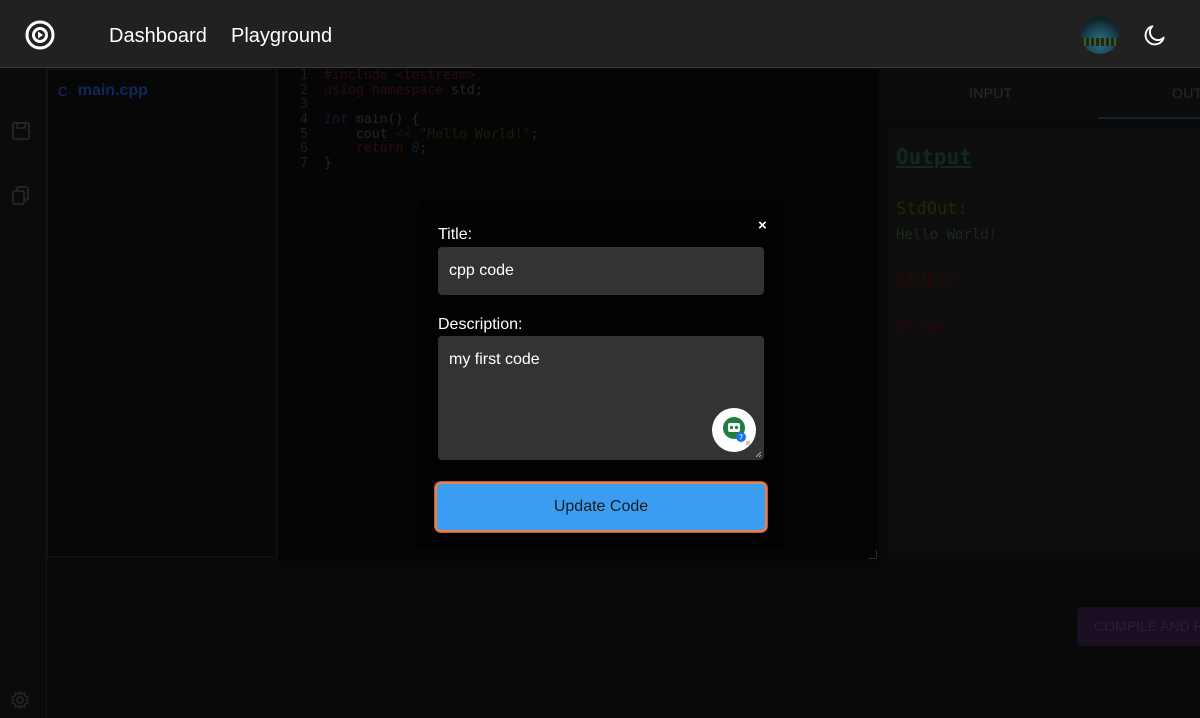 The height and width of the screenshot is (718, 1200). What do you see at coordinates (762, 225) in the screenshot?
I see `close-modal-button: ×` at bounding box center [762, 225].